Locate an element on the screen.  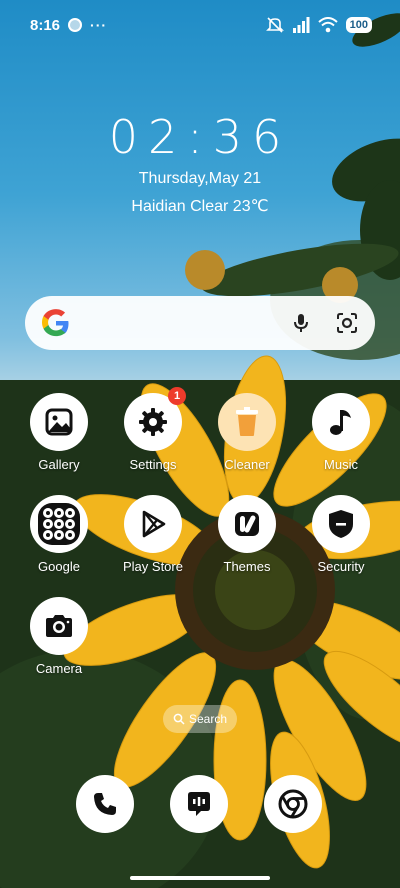
weather-text: Haidian Clear 23℃ is located at coordinates (200, 206).